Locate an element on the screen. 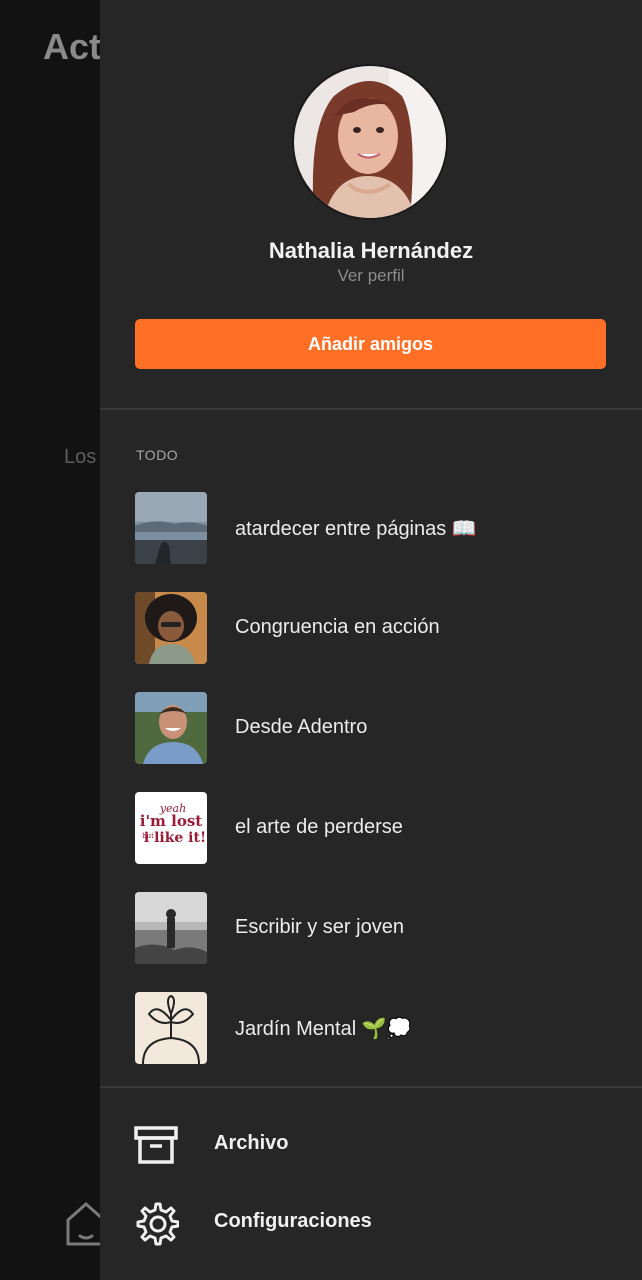 This screenshot has height=1280, width=642. list-item: Desde Adentro is located at coordinates (371, 728).